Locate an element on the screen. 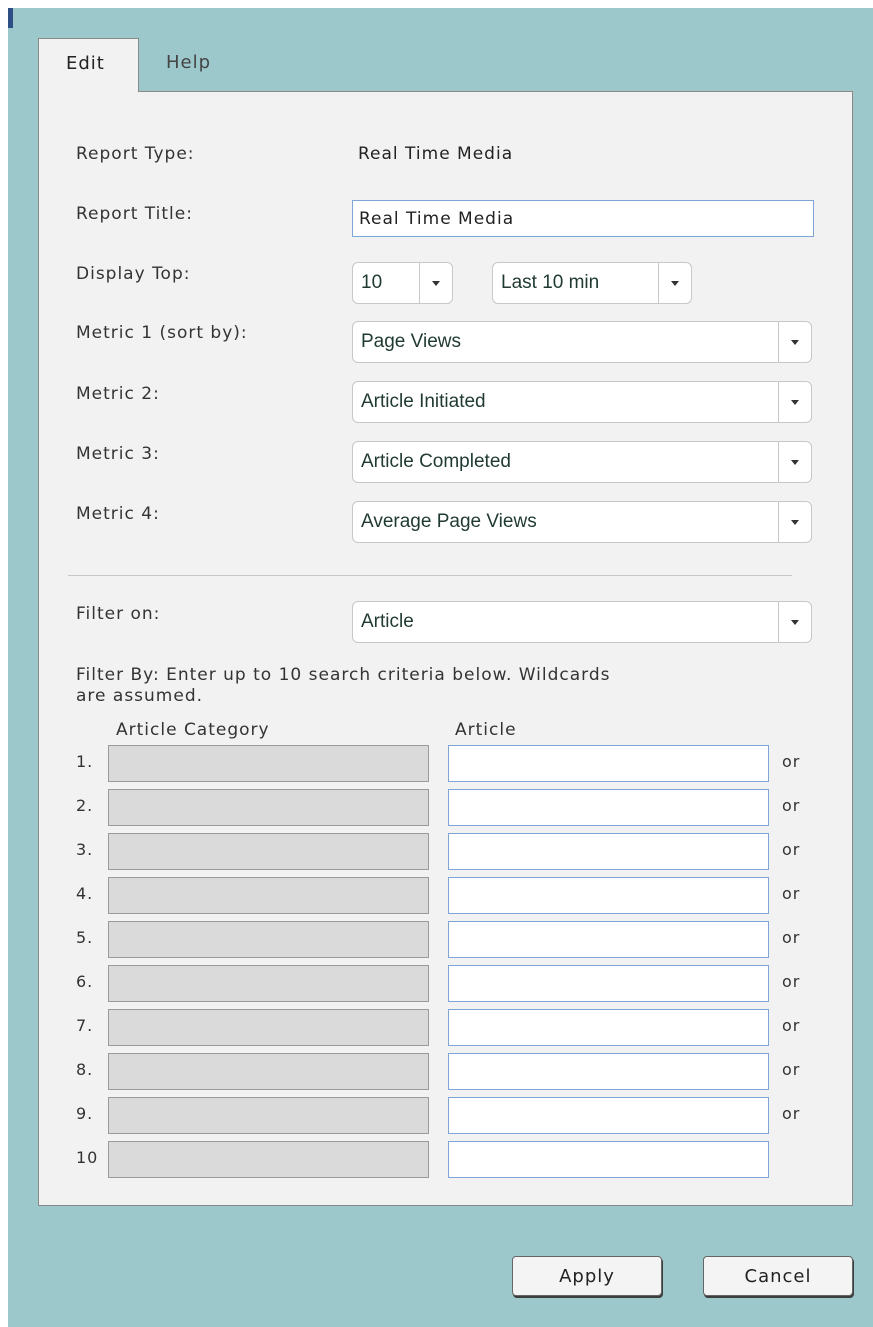 The width and height of the screenshot is (873, 1327). report-title-label: Report Title: is located at coordinates (134, 214).